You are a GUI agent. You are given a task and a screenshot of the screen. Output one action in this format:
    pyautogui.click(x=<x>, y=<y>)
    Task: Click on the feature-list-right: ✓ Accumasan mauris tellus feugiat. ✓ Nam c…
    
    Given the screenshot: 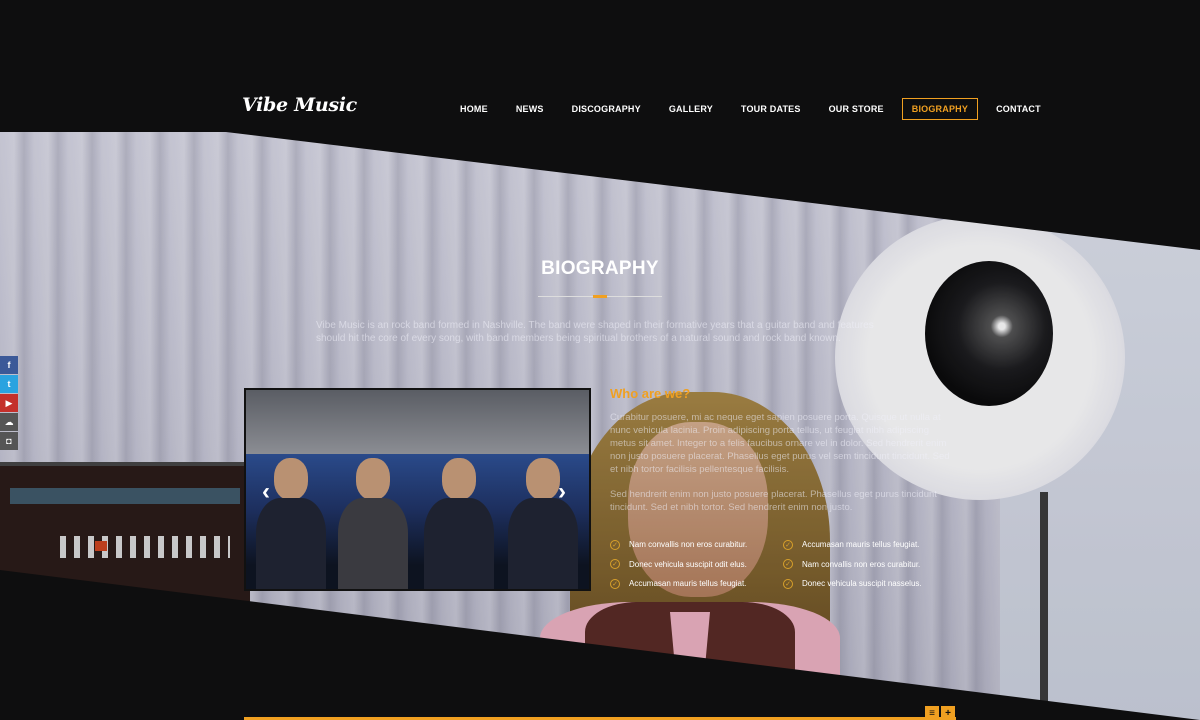 What is the action you would take?
    pyautogui.click(x=852, y=564)
    